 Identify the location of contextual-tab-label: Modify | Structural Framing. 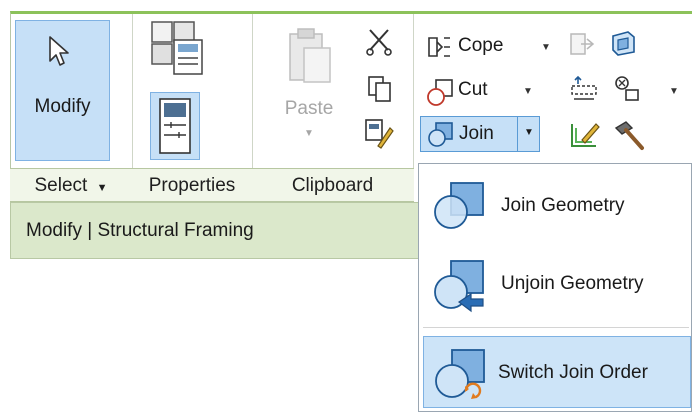
(140, 230).